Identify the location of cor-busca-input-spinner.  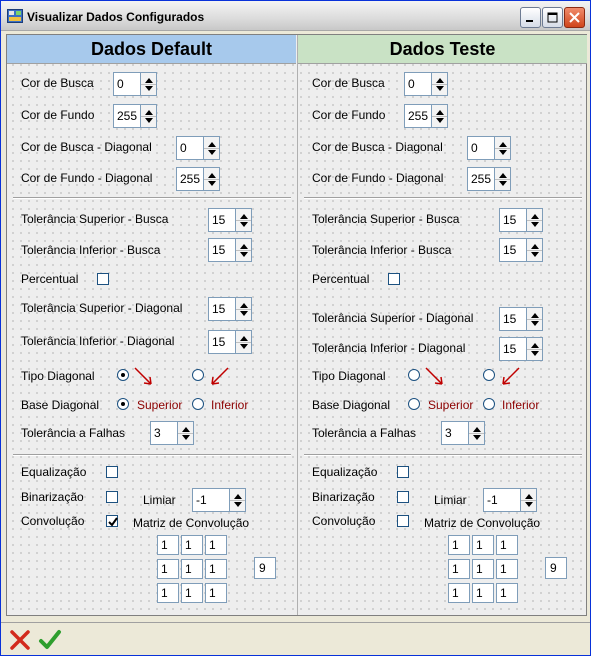
(148, 84).